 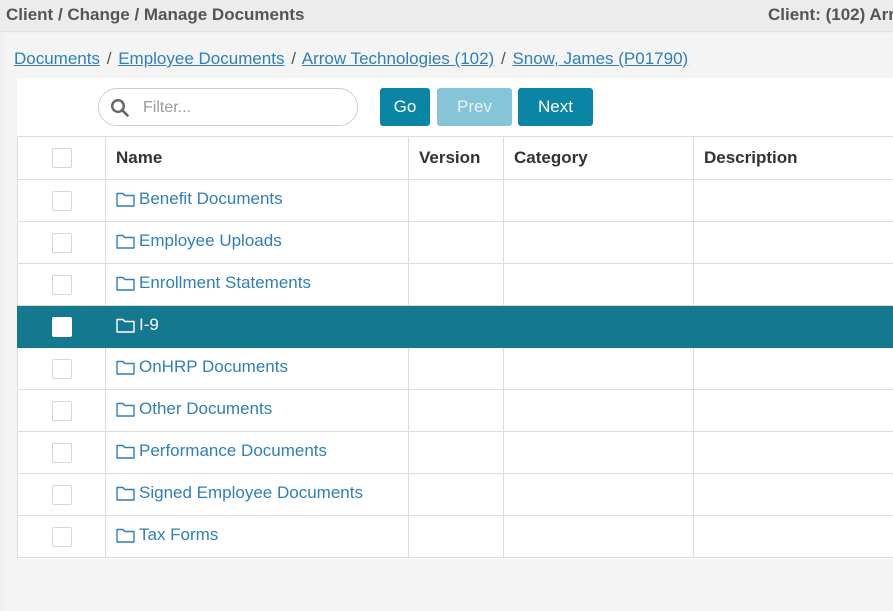 I want to click on folder-link: Performance Documents, so click(x=221, y=451).